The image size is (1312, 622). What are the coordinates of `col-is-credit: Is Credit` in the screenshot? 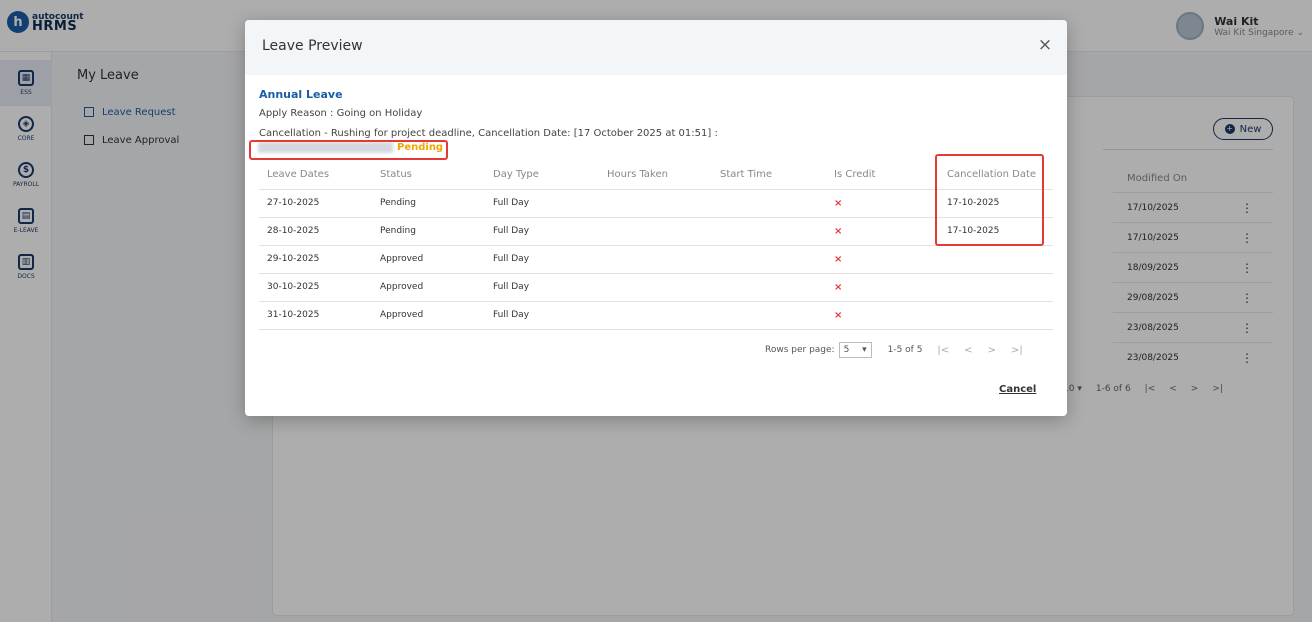 It's located at (882, 175).